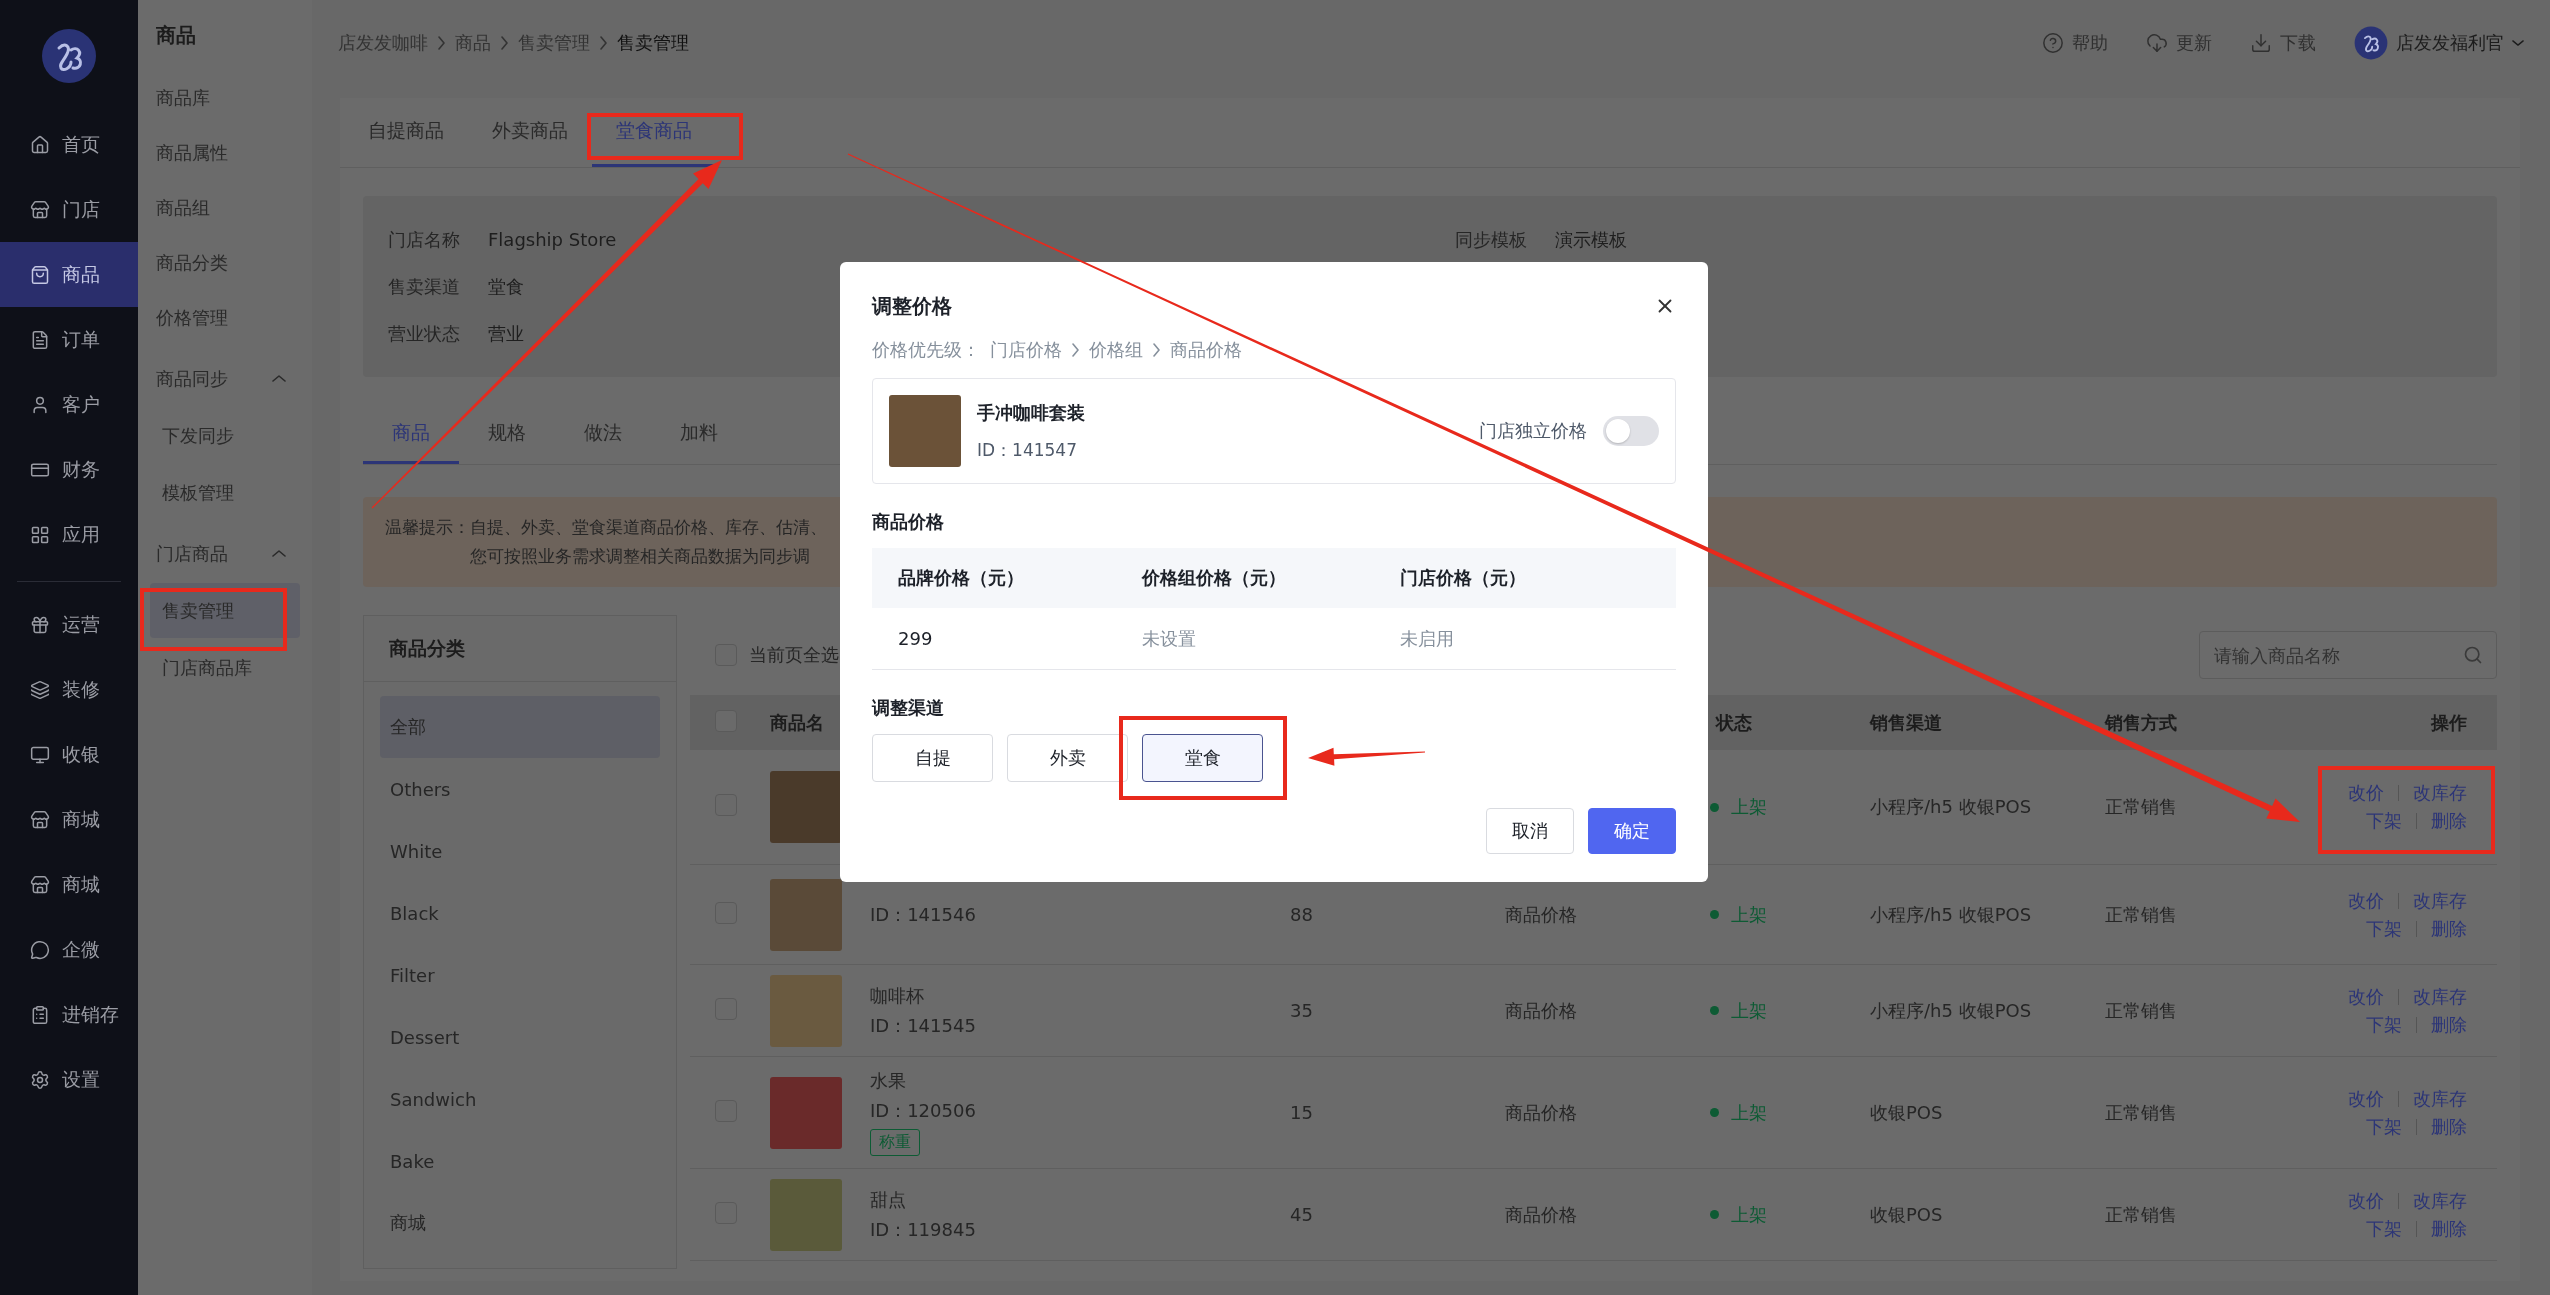 This screenshot has width=2550, height=1295. What do you see at coordinates (530, 132) in the screenshot?
I see `tab: 外卖商品` at bounding box center [530, 132].